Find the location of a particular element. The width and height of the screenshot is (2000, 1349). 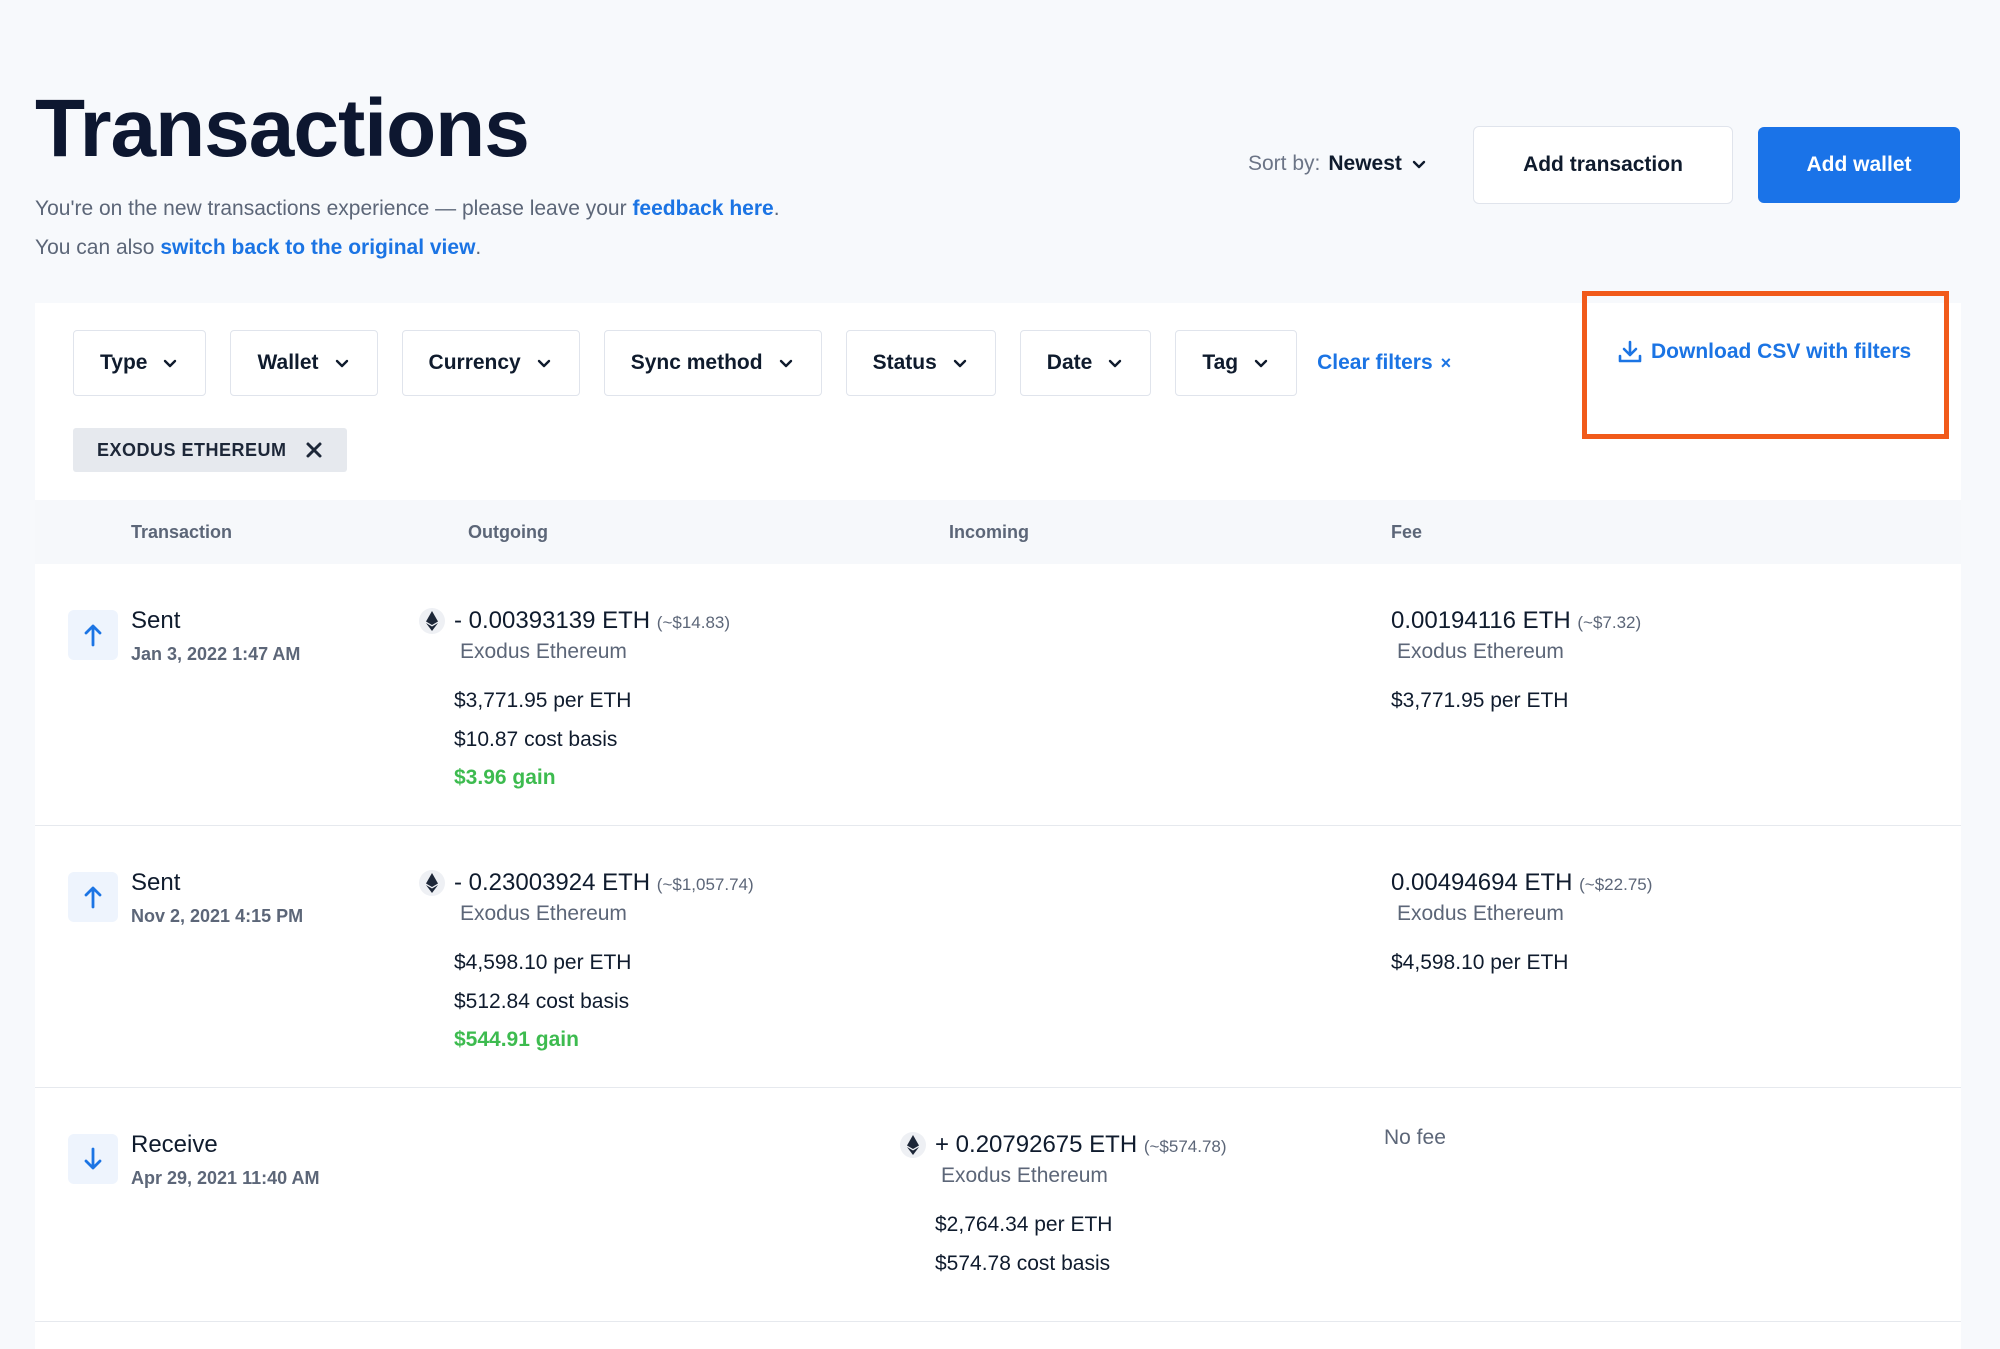

fee-amount: 0.00194116 ETH (~$7.32) is located at coordinates (1516, 620).